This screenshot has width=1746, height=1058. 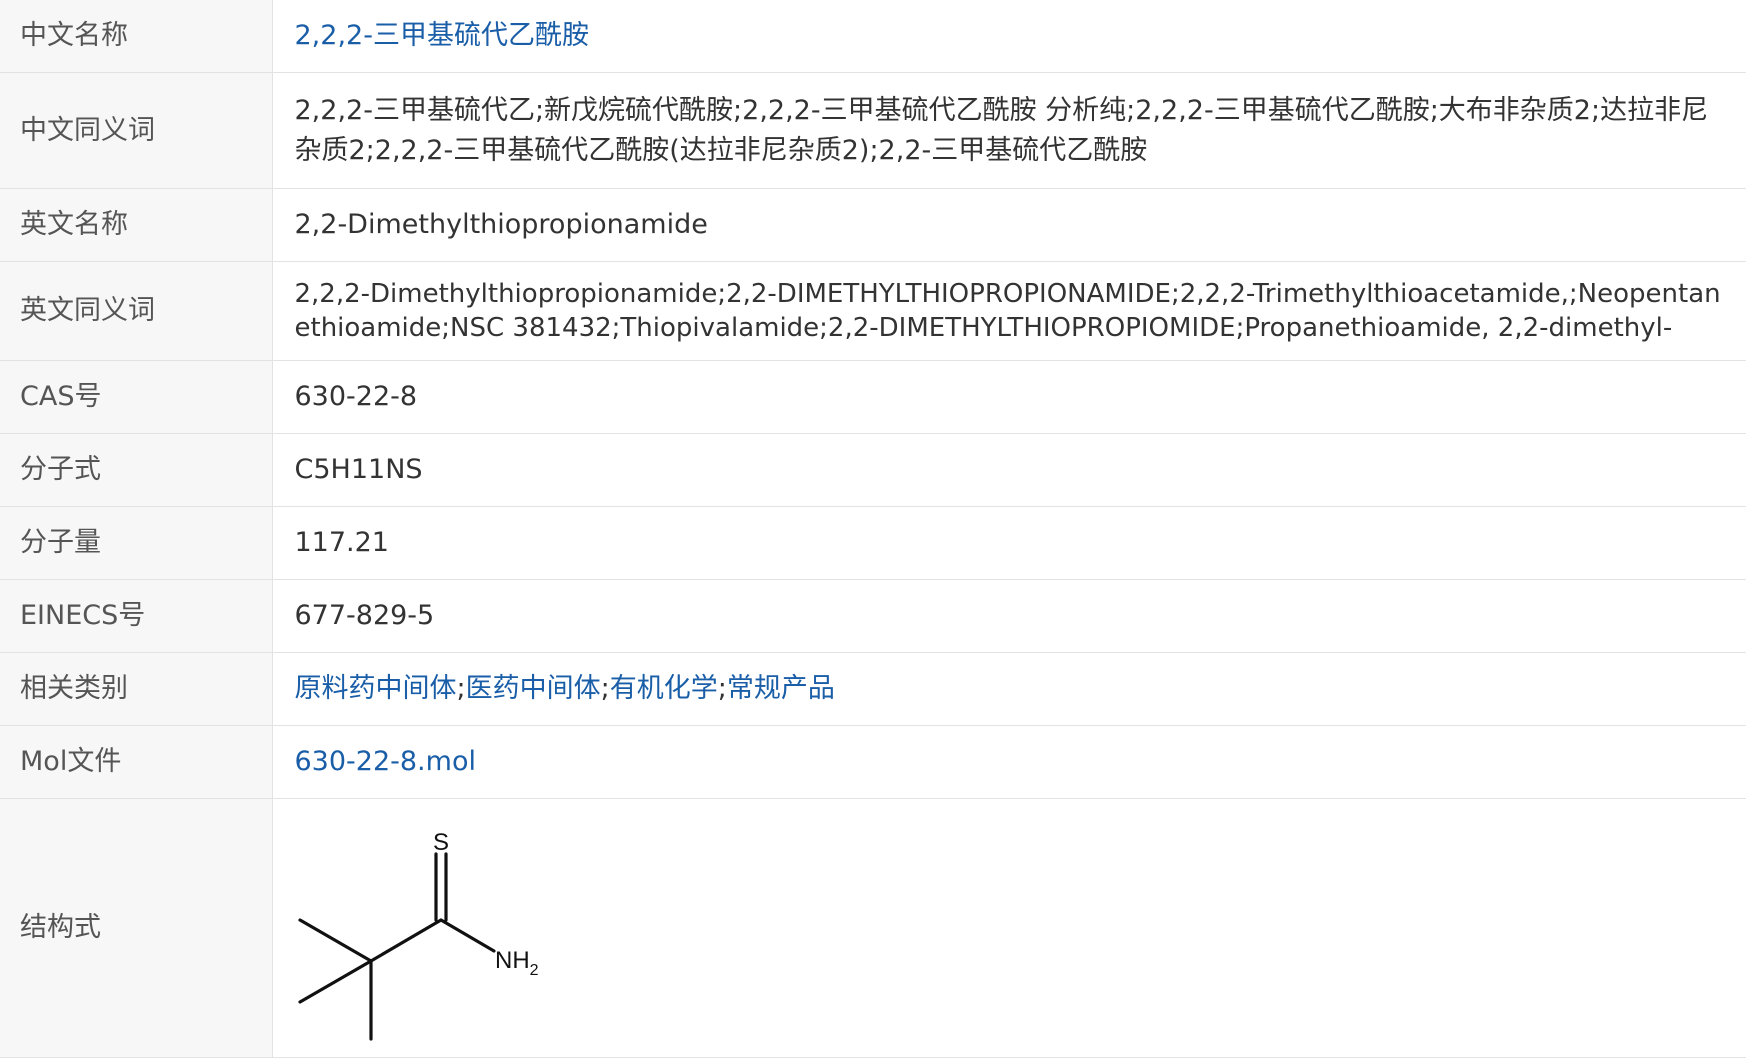 What do you see at coordinates (1009, 689) in the screenshot?
I see `row-value-categories: 原料药中间体;医药中间体;有机化学;常规产品` at bounding box center [1009, 689].